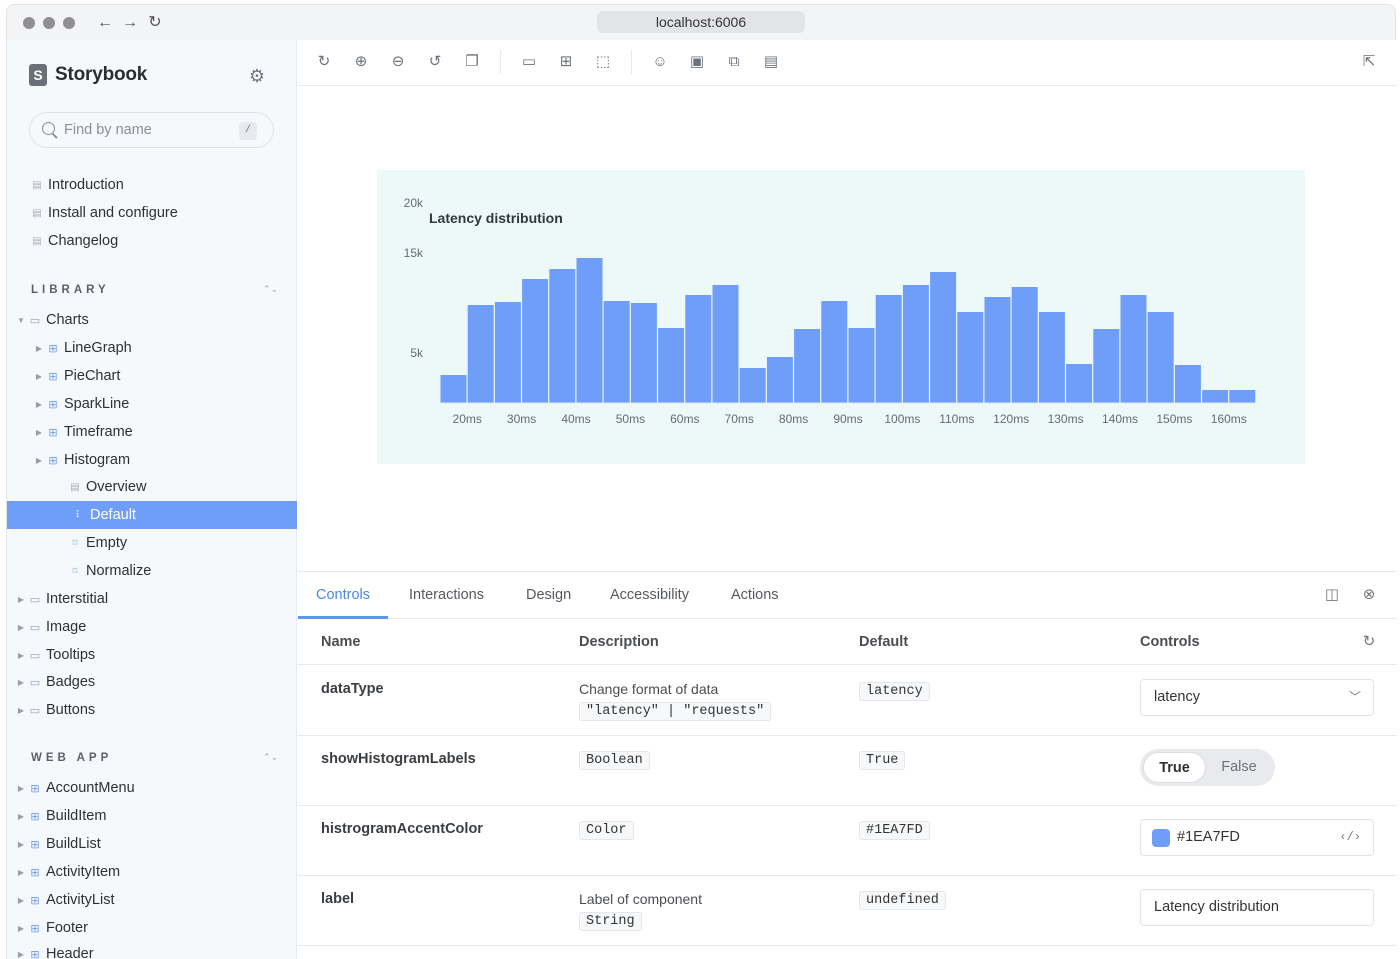 This screenshot has width=1400, height=959. Describe the element at coordinates (472, 62) in the screenshot. I see `background-icon: ❐` at that location.